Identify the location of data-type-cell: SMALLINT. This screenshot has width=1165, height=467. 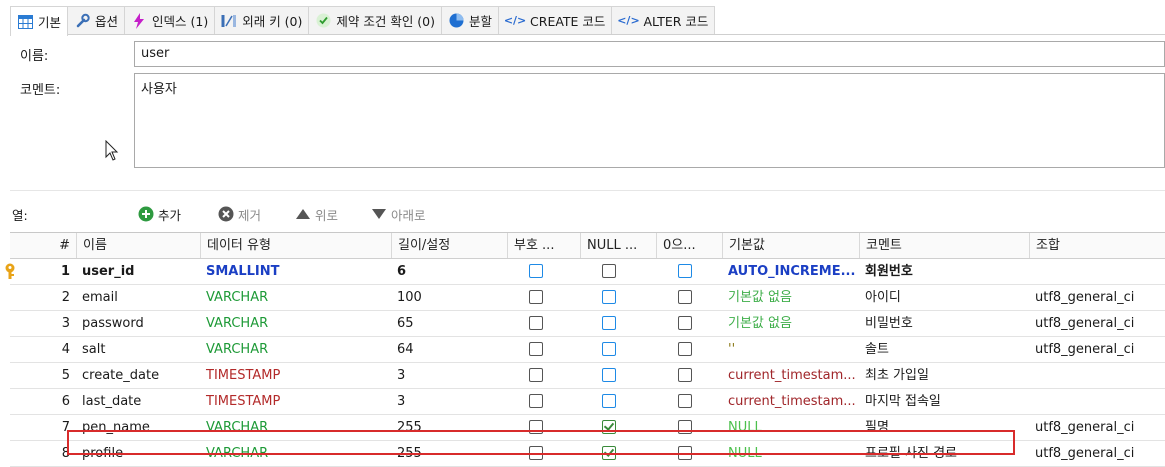
(295, 271).